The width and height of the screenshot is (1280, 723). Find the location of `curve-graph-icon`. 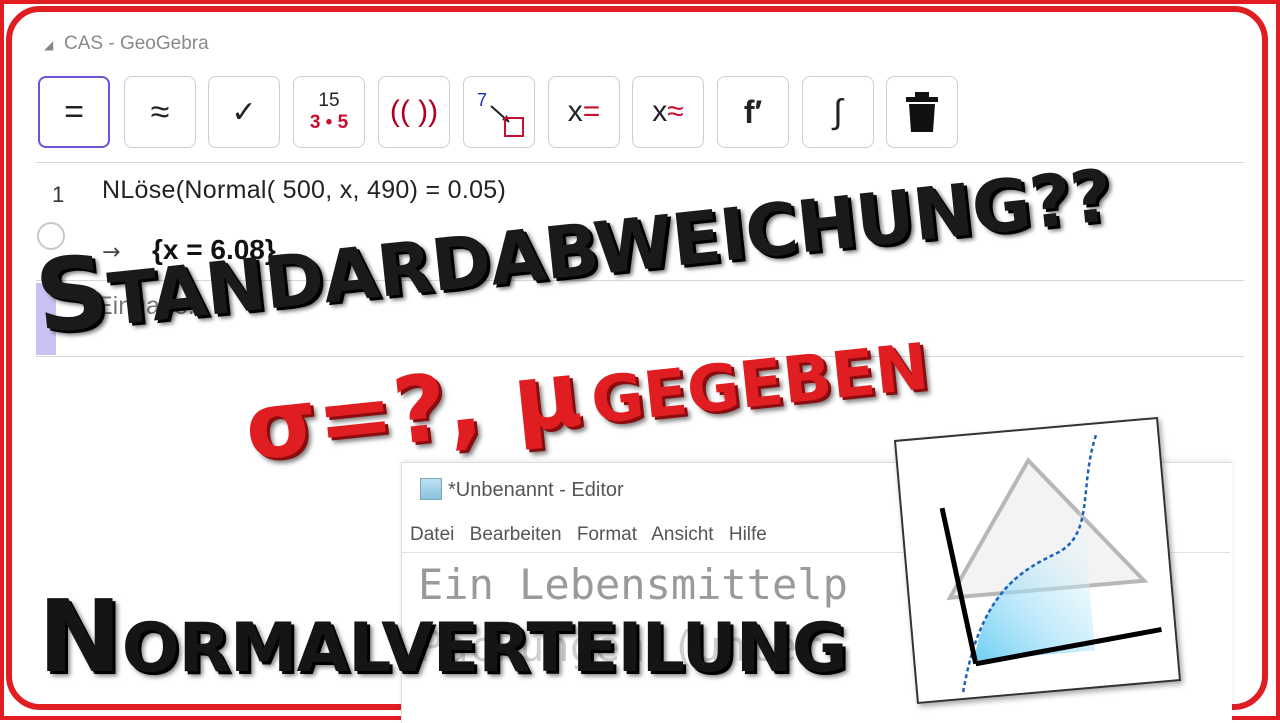

curve-graph-icon is located at coordinates (1050, 563).